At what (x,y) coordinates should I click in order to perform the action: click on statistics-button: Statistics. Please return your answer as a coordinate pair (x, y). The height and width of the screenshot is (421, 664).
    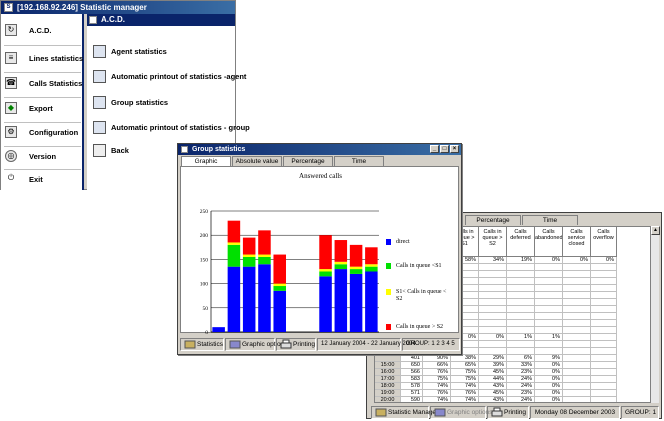
    Looking at the image, I should click on (202, 344).